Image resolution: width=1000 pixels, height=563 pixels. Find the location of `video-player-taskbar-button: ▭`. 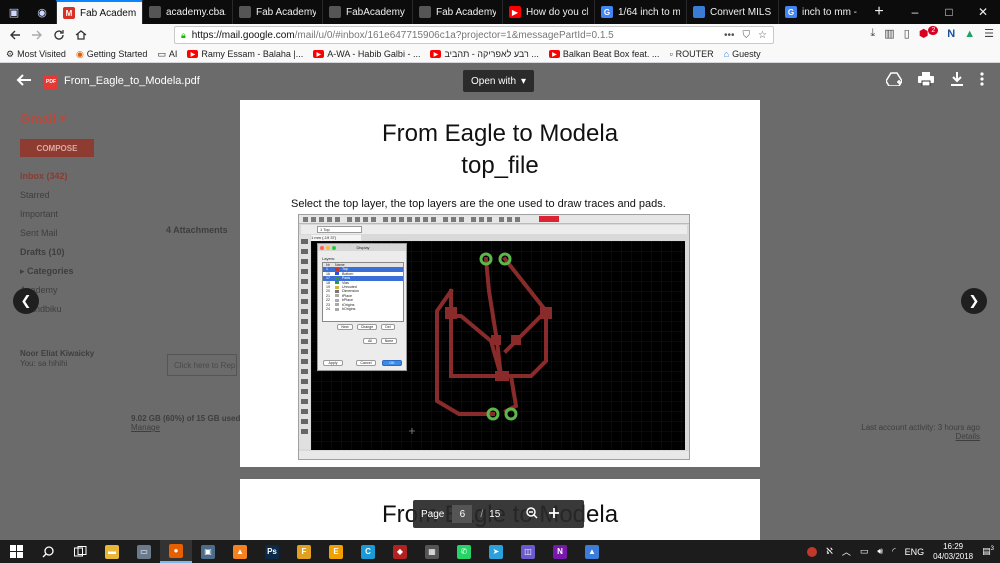

video-player-taskbar-button: ▭ is located at coordinates (144, 551).